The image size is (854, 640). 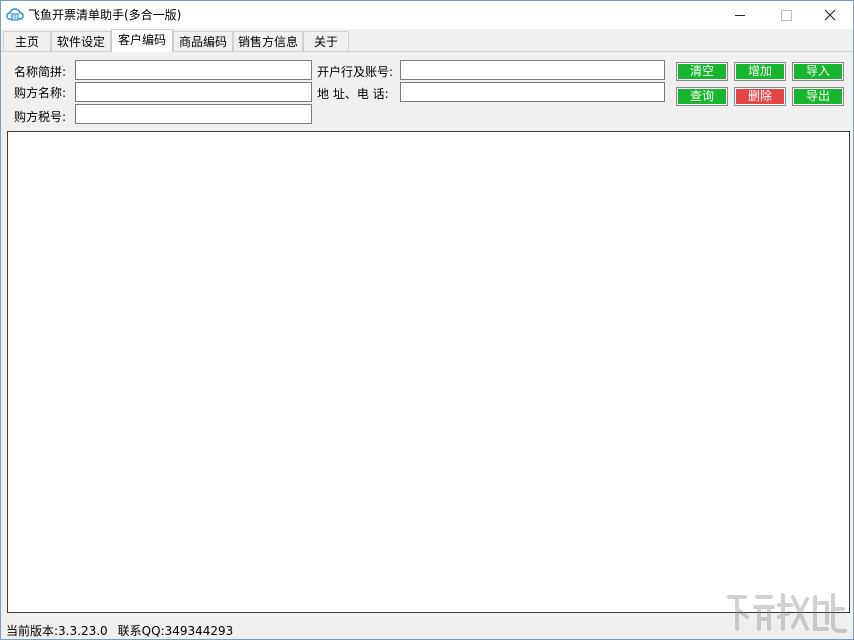 What do you see at coordinates (532, 70) in the screenshot?
I see `bank-account-input` at bounding box center [532, 70].